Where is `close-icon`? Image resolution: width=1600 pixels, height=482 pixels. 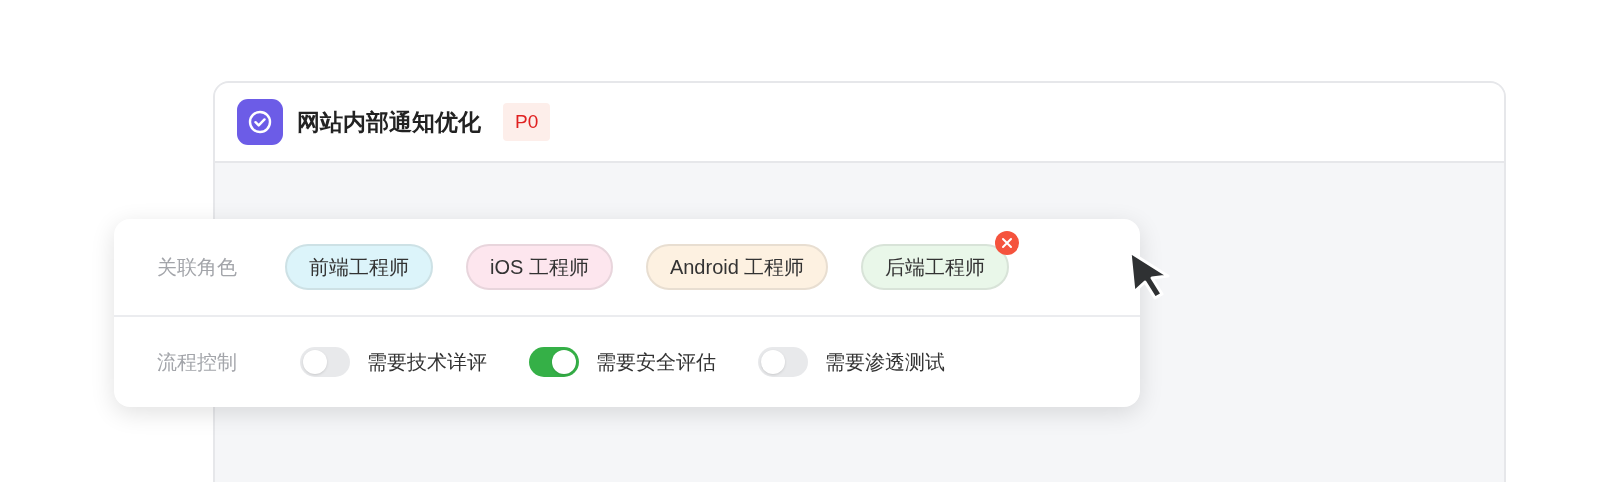 close-icon is located at coordinates (1007, 243).